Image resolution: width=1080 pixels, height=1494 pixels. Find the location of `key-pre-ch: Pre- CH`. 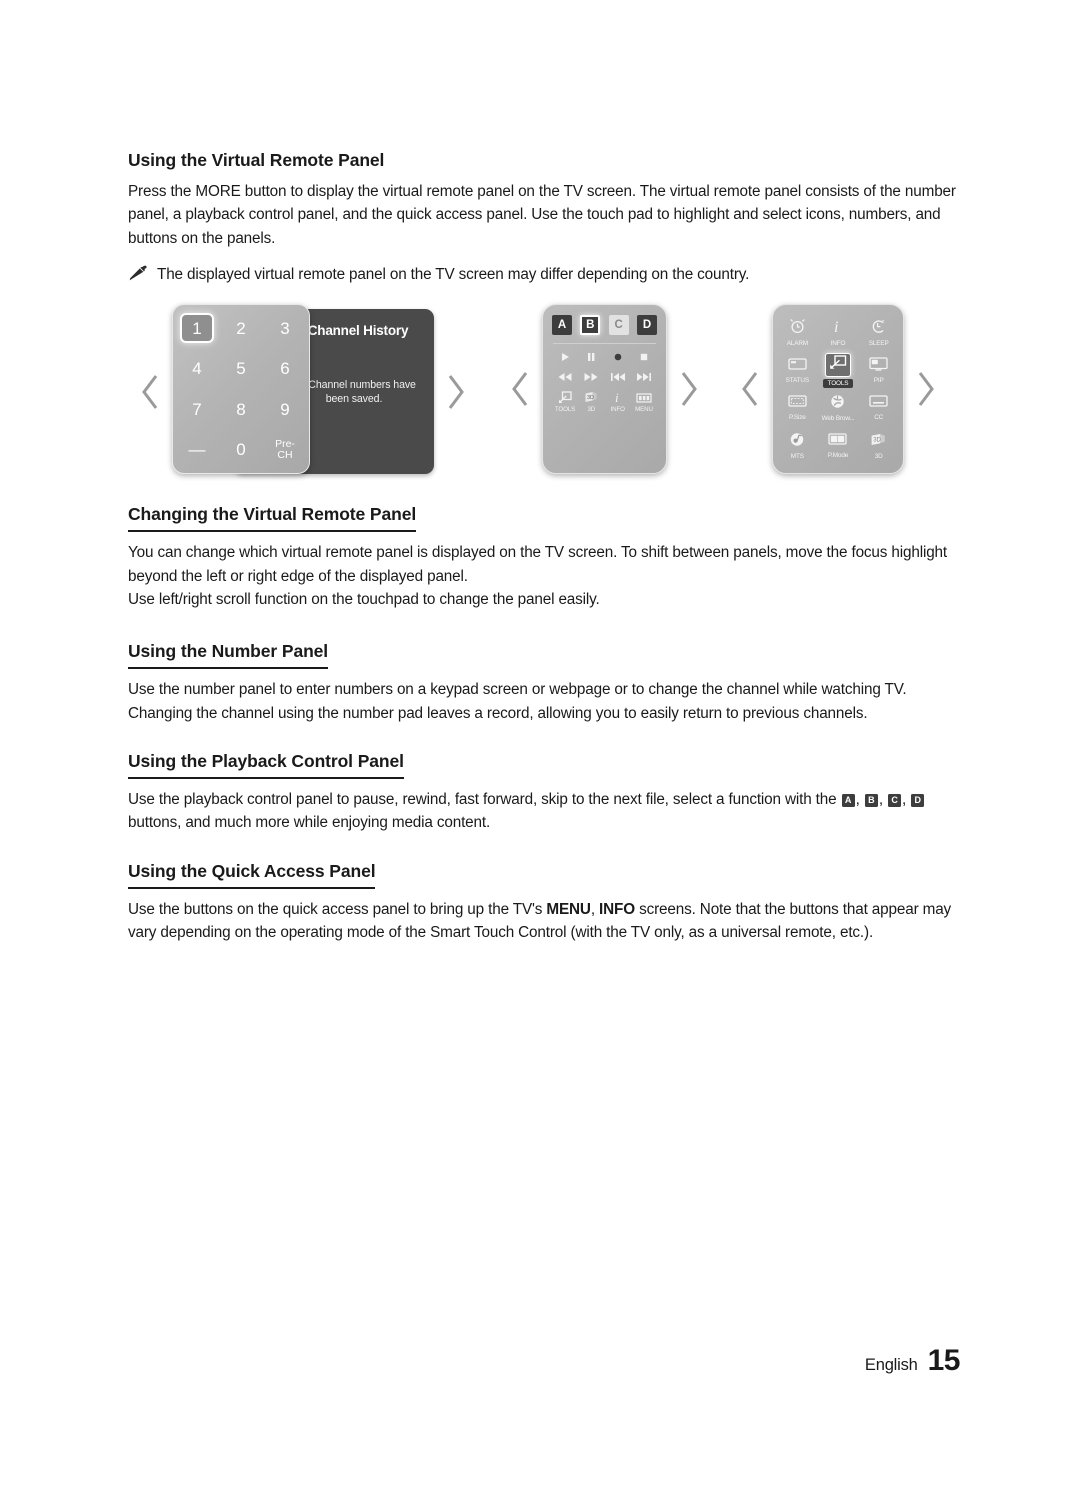

key-pre-ch: Pre- CH is located at coordinates (285, 450).